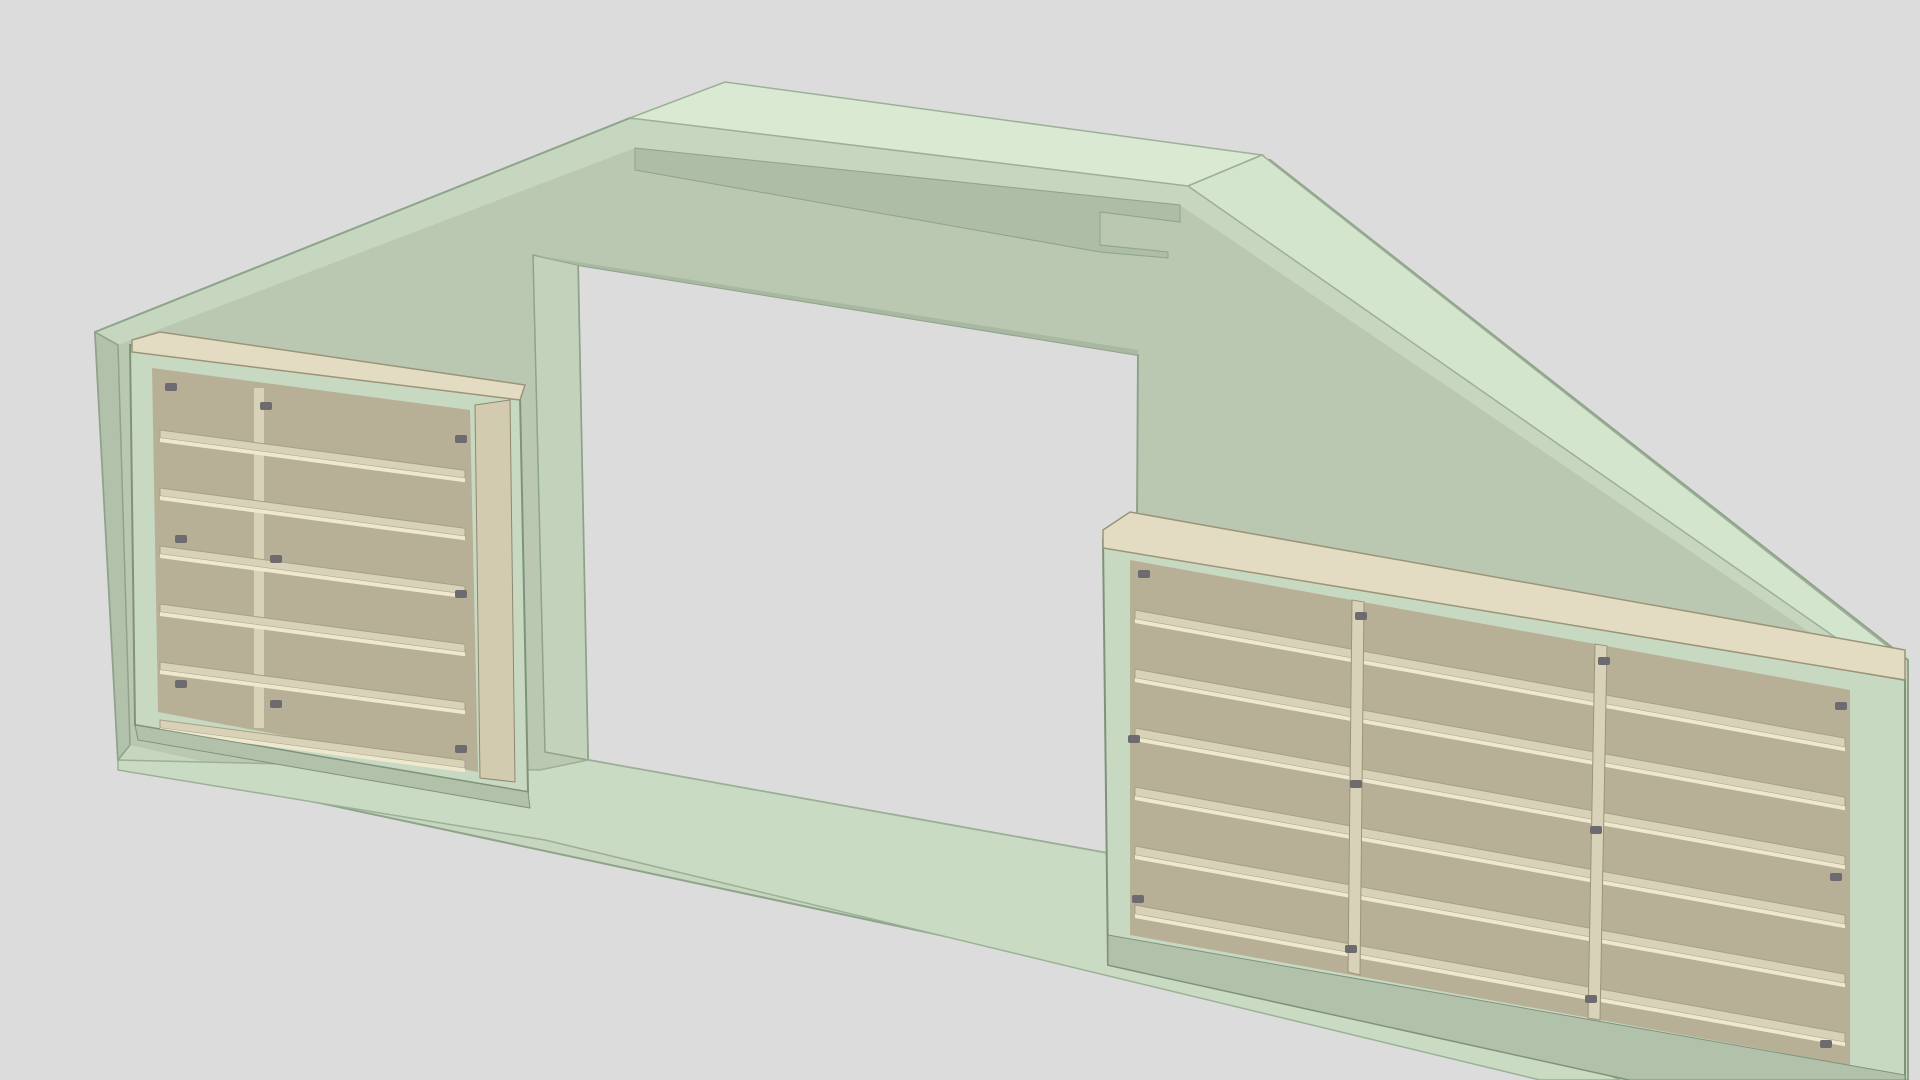  What do you see at coordinates (329, 570) in the screenshot?
I see `left-bookcase` at bounding box center [329, 570].